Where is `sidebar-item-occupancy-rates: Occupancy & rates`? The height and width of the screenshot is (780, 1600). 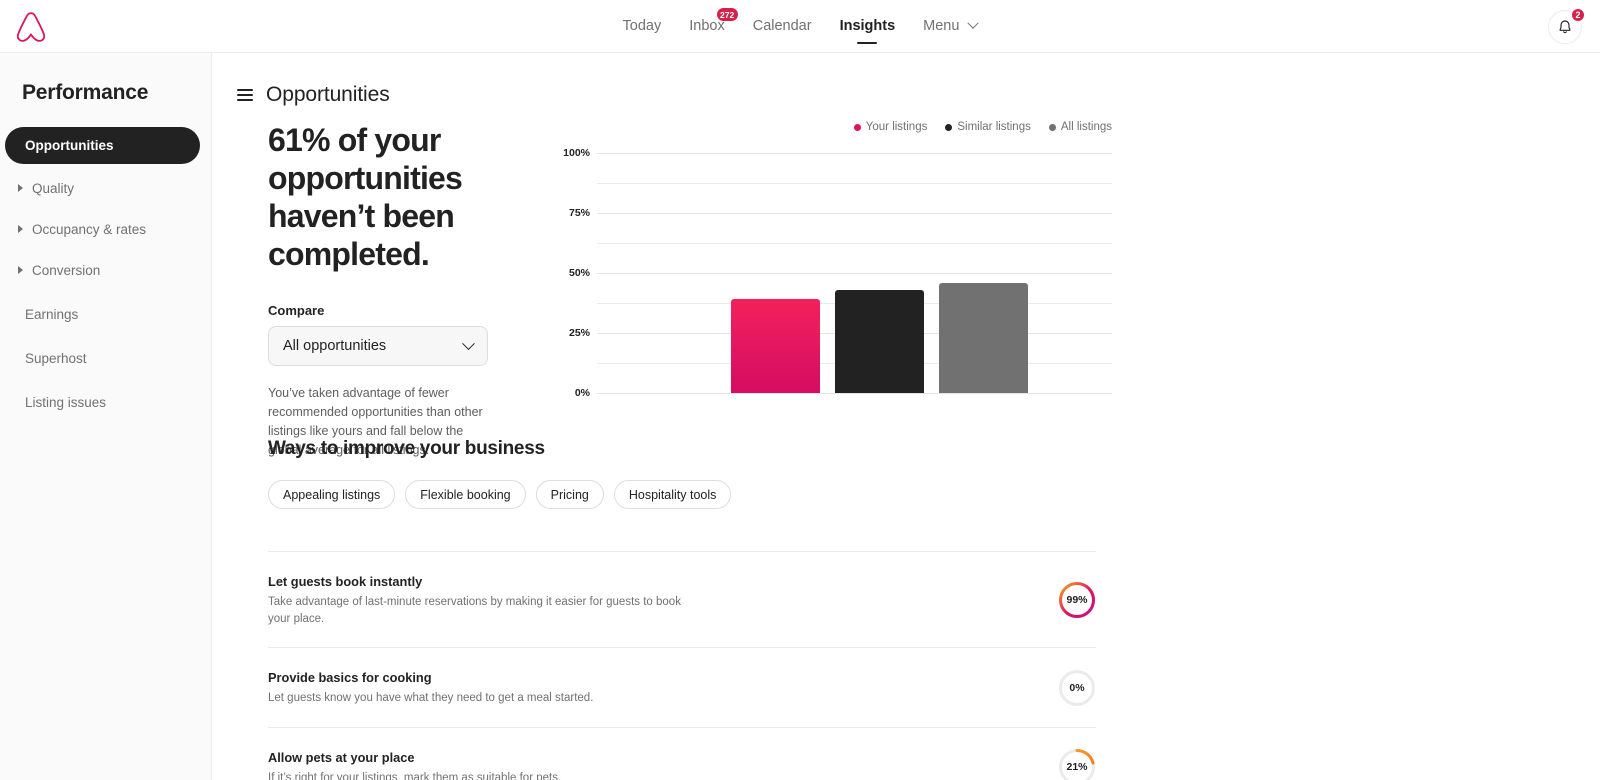 sidebar-item-occupancy-rates: Occupancy & rates is located at coordinates (102, 229).